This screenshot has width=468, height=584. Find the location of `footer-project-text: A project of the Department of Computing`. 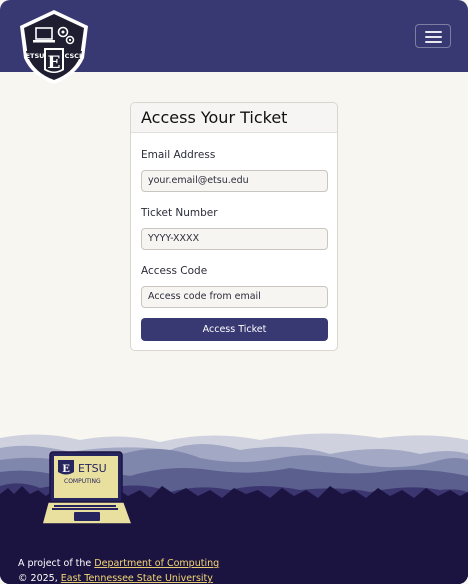

footer-project-text: A project of the Department of Computing is located at coordinates (118, 563).